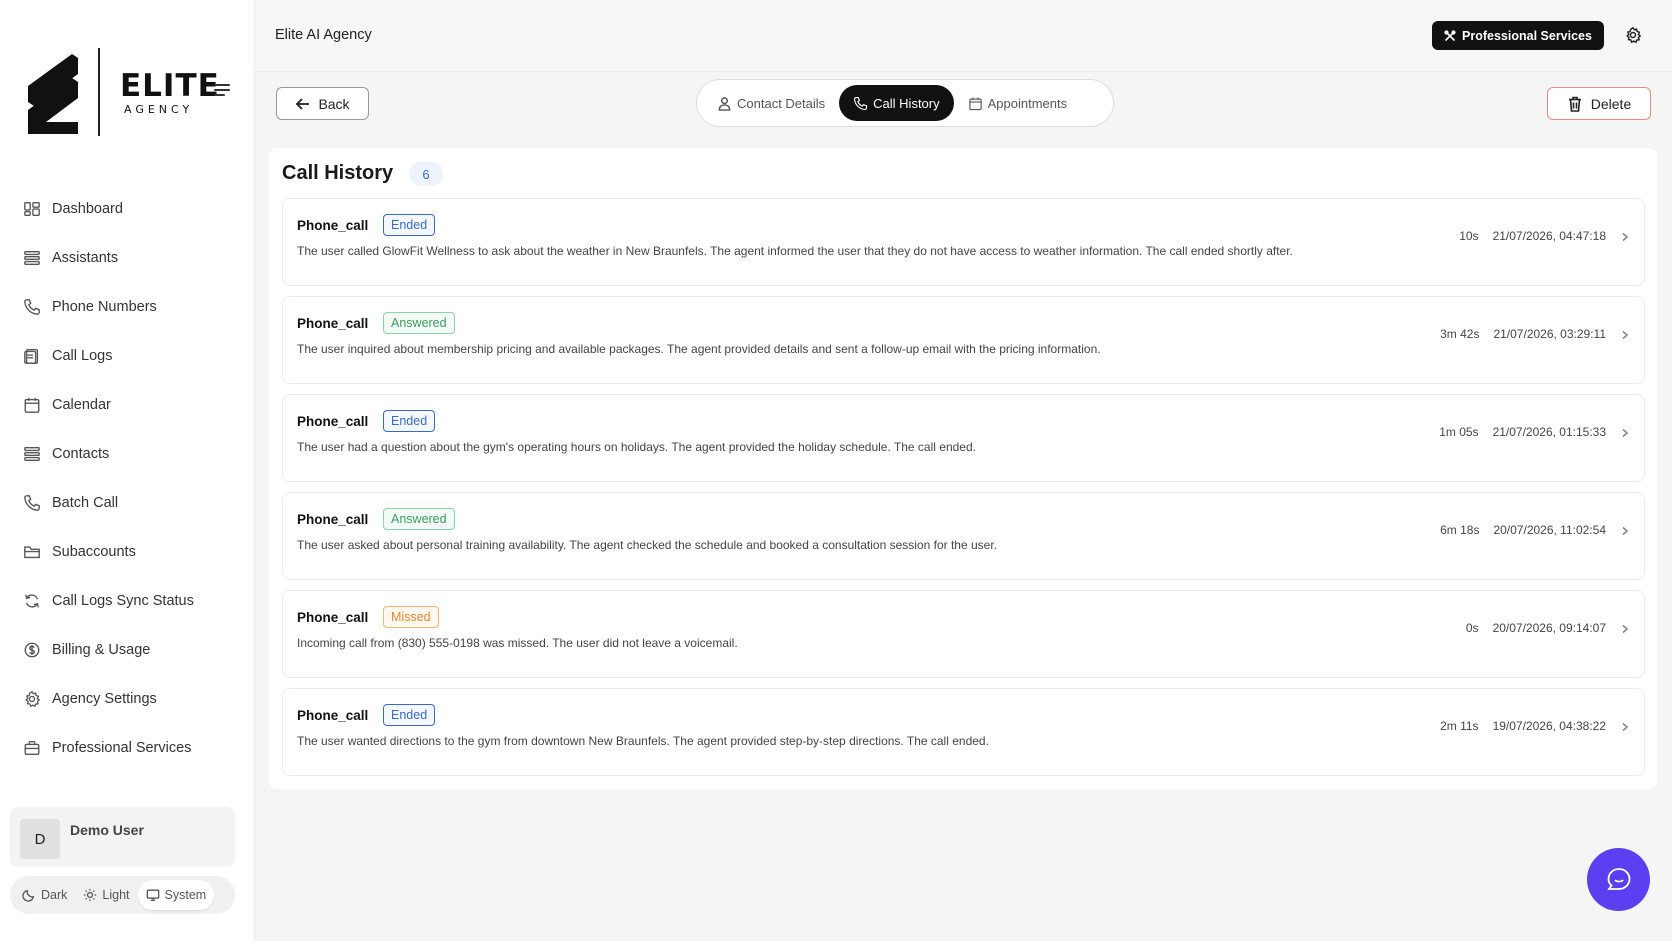 Image resolution: width=1672 pixels, height=941 pixels. I want to click on tools-icon, so click(1450, 35).